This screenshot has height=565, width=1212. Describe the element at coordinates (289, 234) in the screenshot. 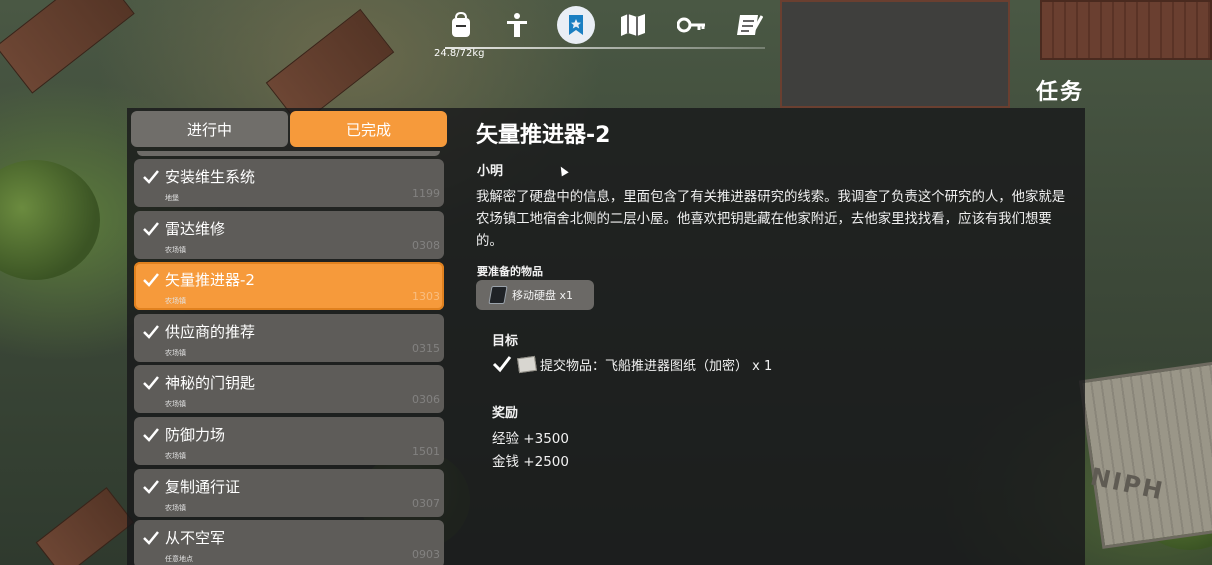

I see `quest-item: 雷达维修 农场镇 0308` at that location.